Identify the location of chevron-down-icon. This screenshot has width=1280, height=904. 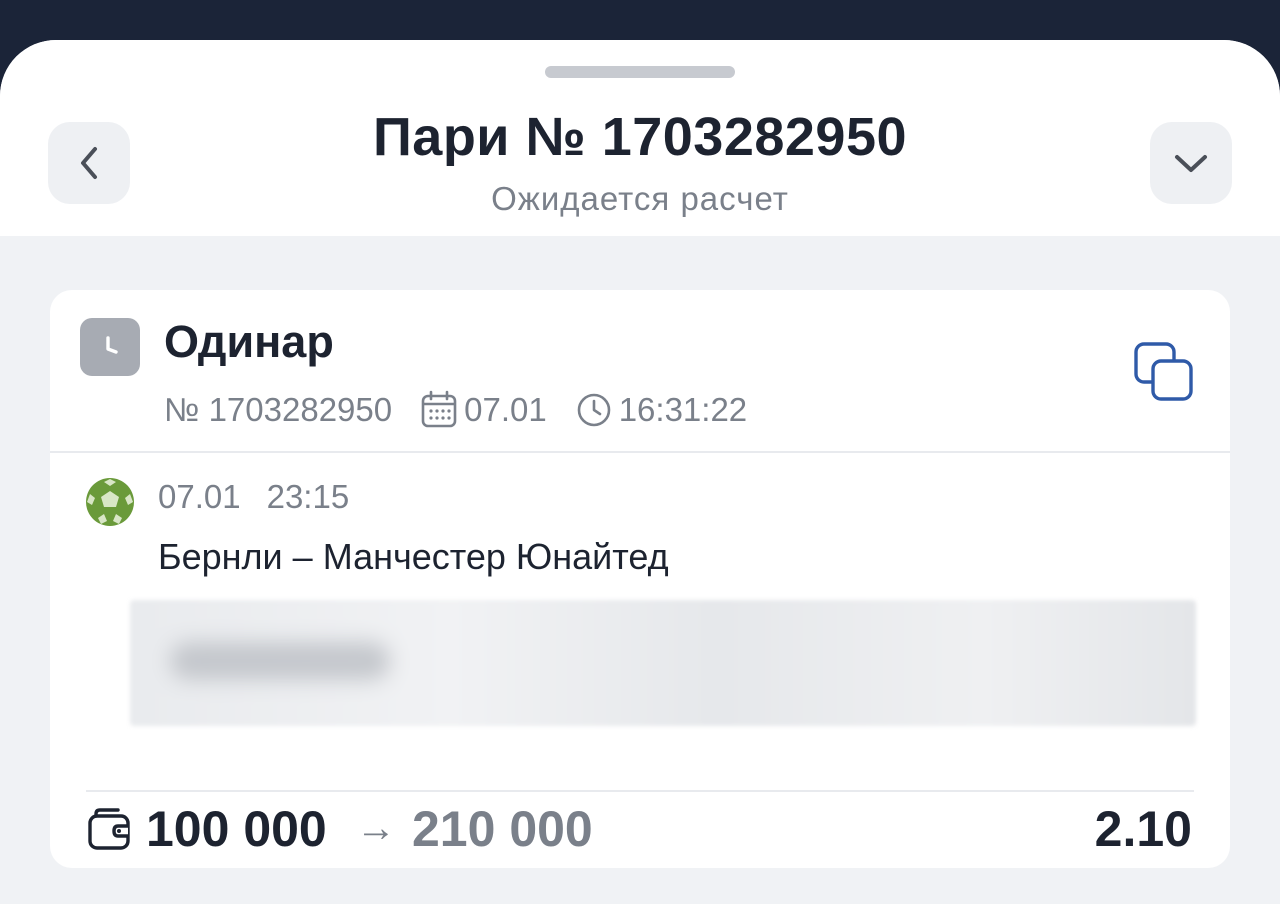
(1191, 163).